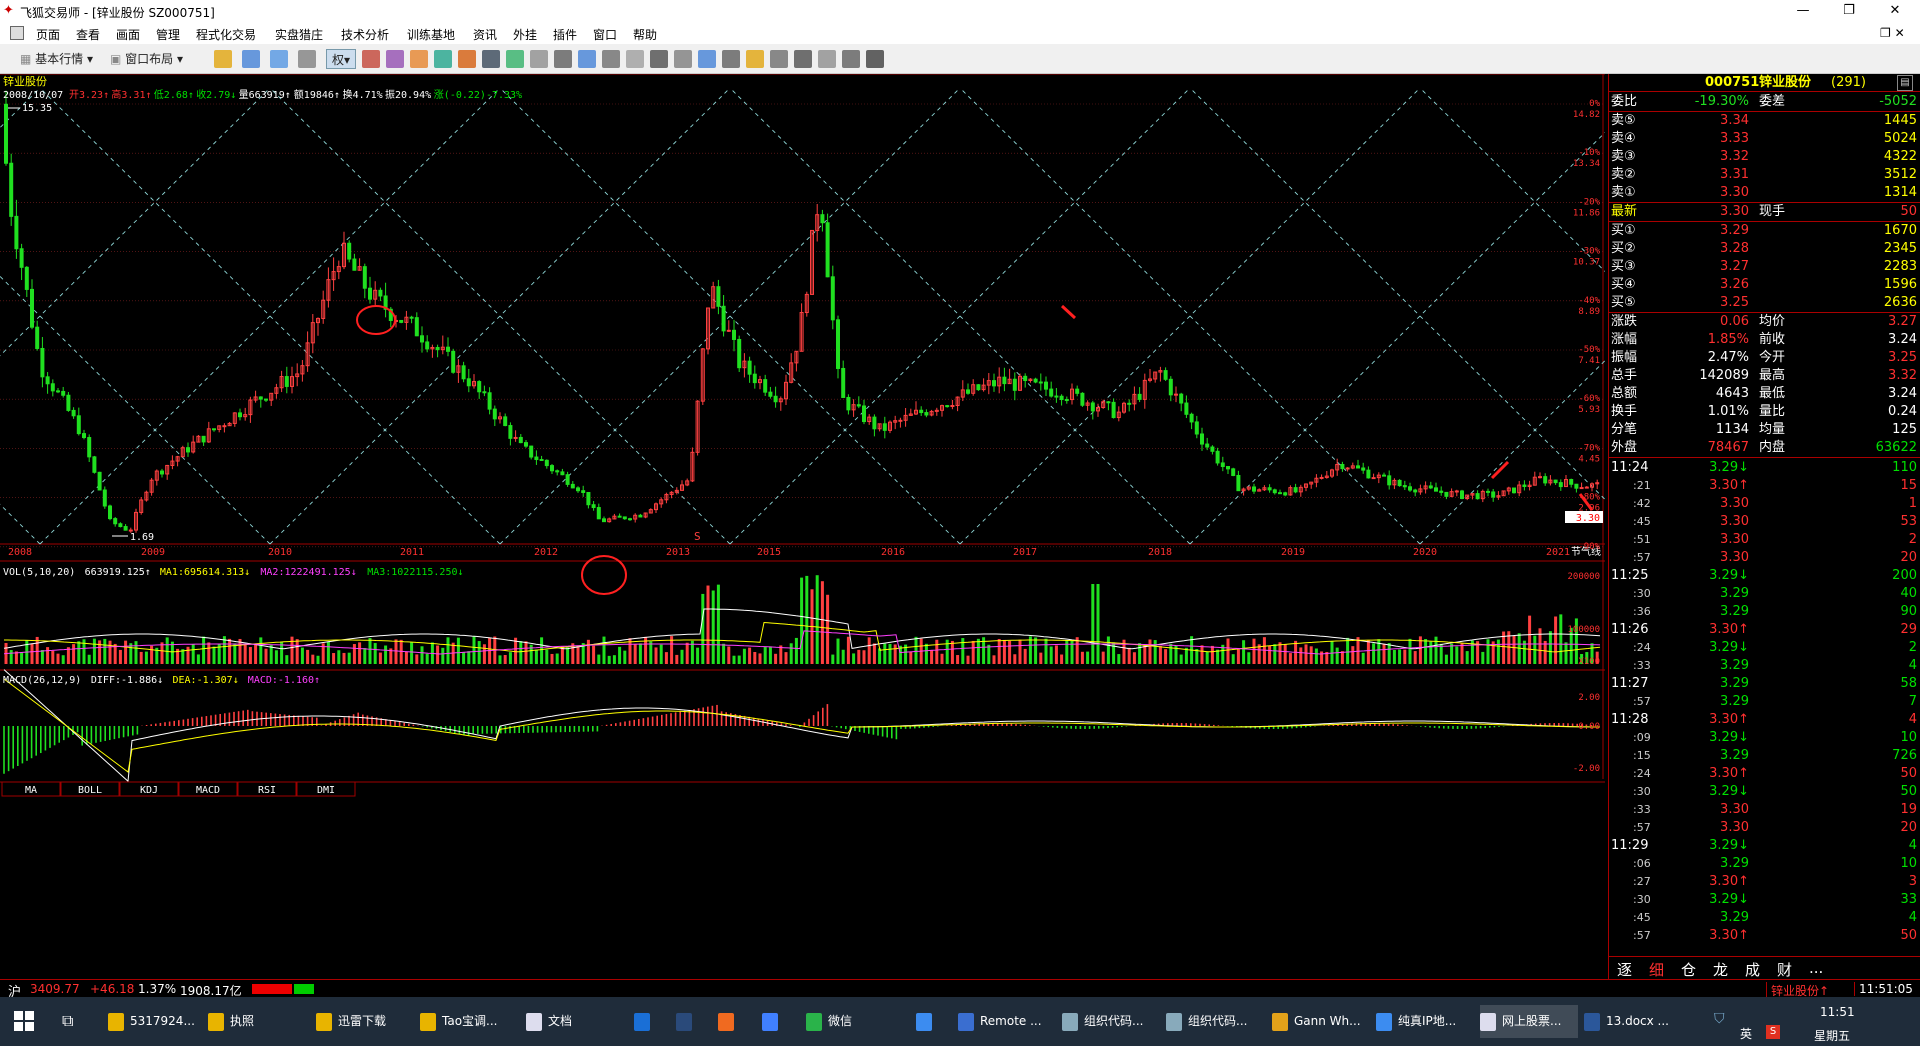  Describe the element at coordinates (226, 34) in the screenshot. I see `menu-item: 程式化交易` at that location.